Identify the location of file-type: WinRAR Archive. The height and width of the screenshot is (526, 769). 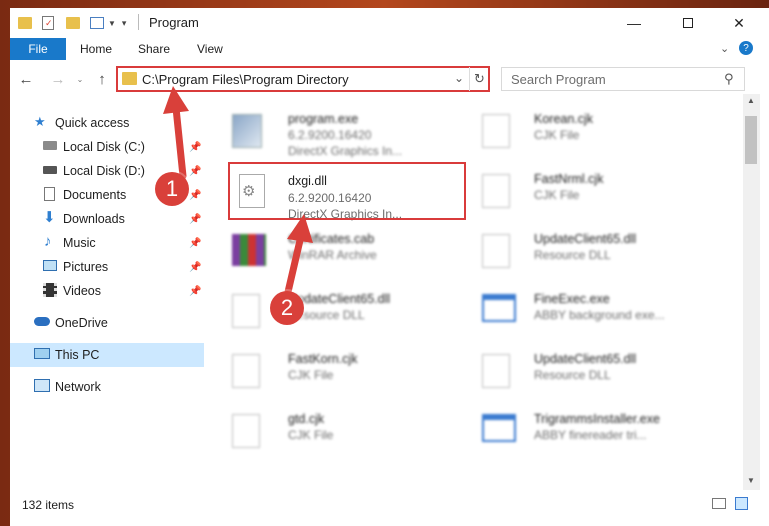
(332, 255).